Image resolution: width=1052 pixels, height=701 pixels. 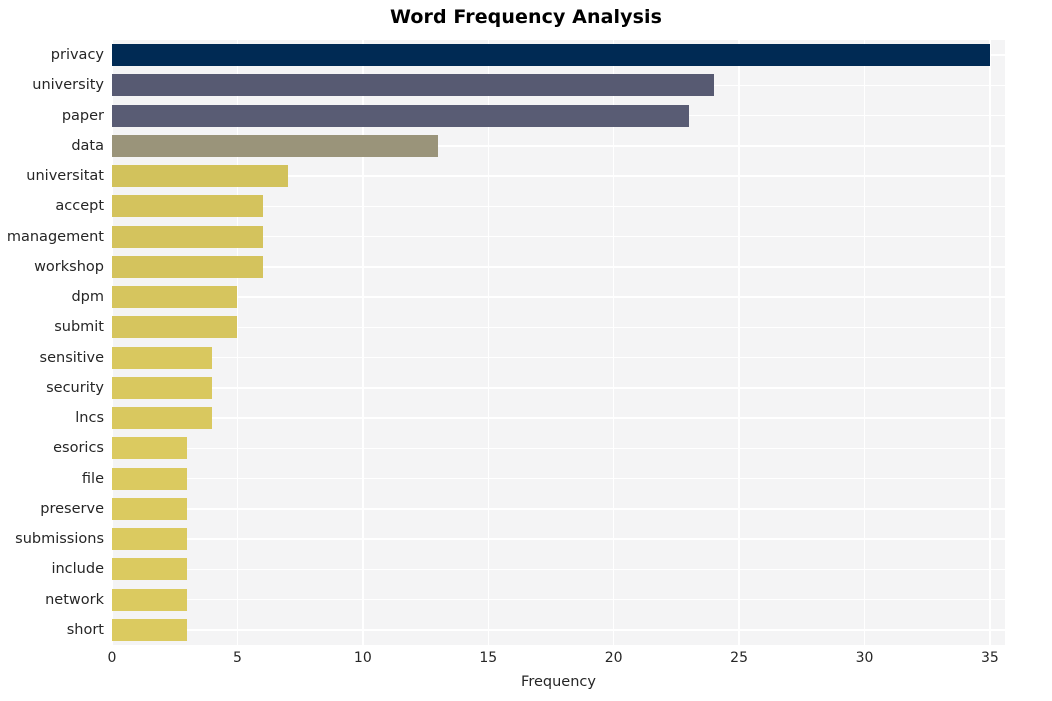 What do you see at coordinates (78, 448) in the screenshot?
I see `y-tick-label: esorics` at bounding box center [78, 448].